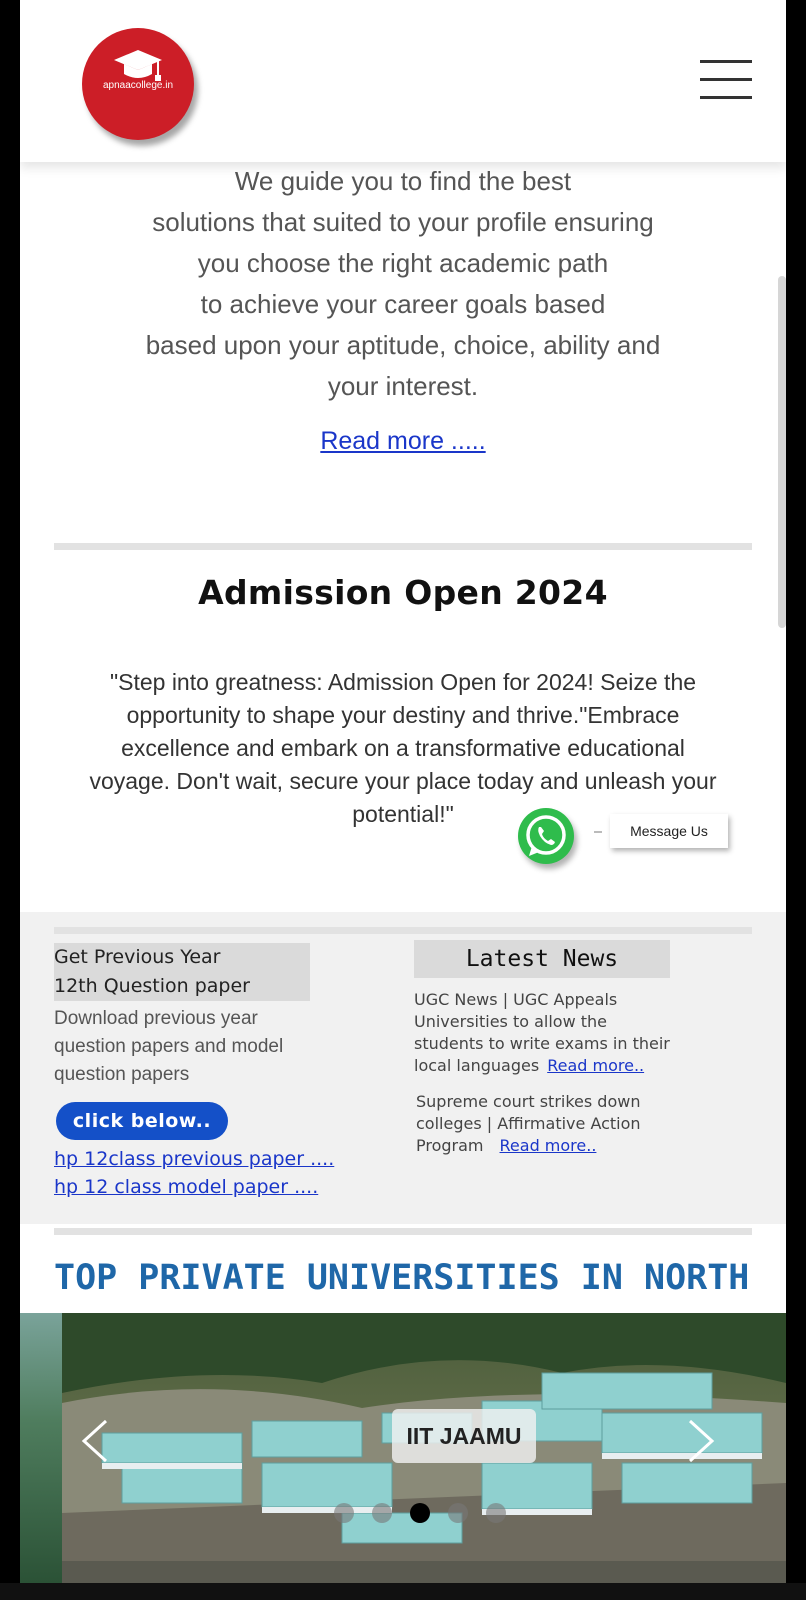 The height and width of the screenshot is (1600, 806). I want to click on click-below-button: click below.., so click(142, 1121).